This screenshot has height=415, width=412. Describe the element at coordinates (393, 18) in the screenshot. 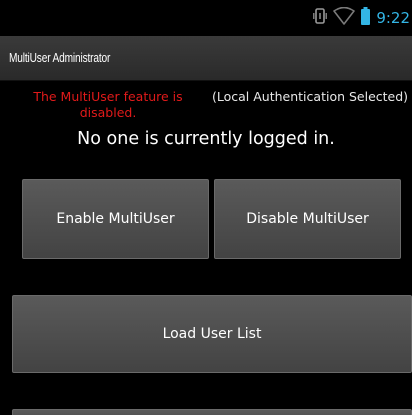

I see `status-clock: 9:22` at that location.